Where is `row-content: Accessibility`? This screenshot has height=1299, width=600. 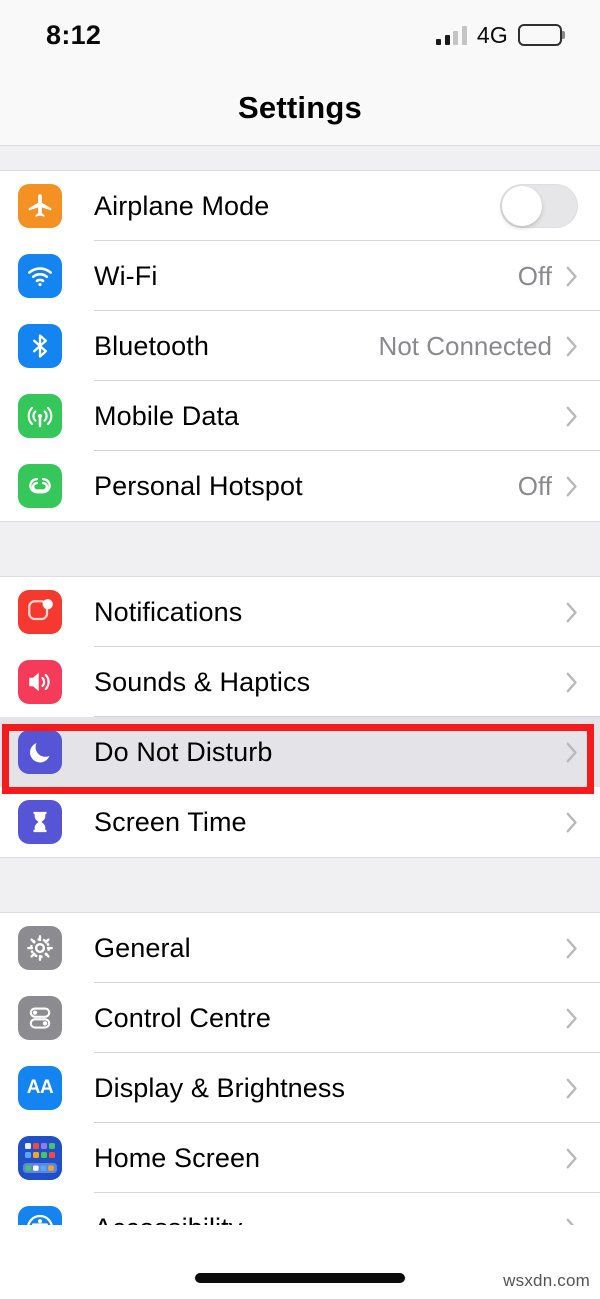 row-content: Accessibility is located at coordinates (347, 1209).